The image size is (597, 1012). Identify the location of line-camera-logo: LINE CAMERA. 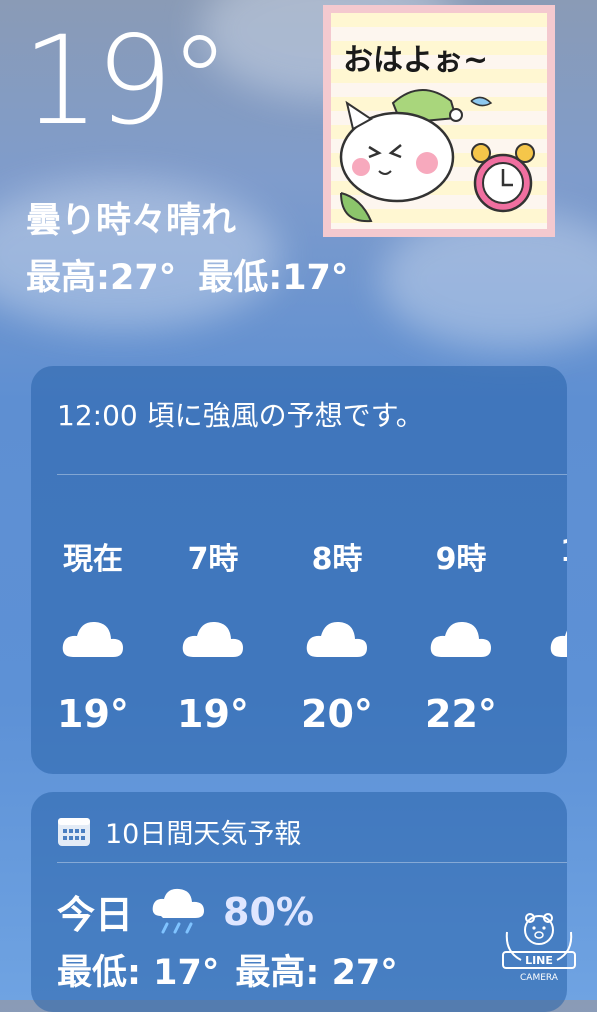
(539, 948).